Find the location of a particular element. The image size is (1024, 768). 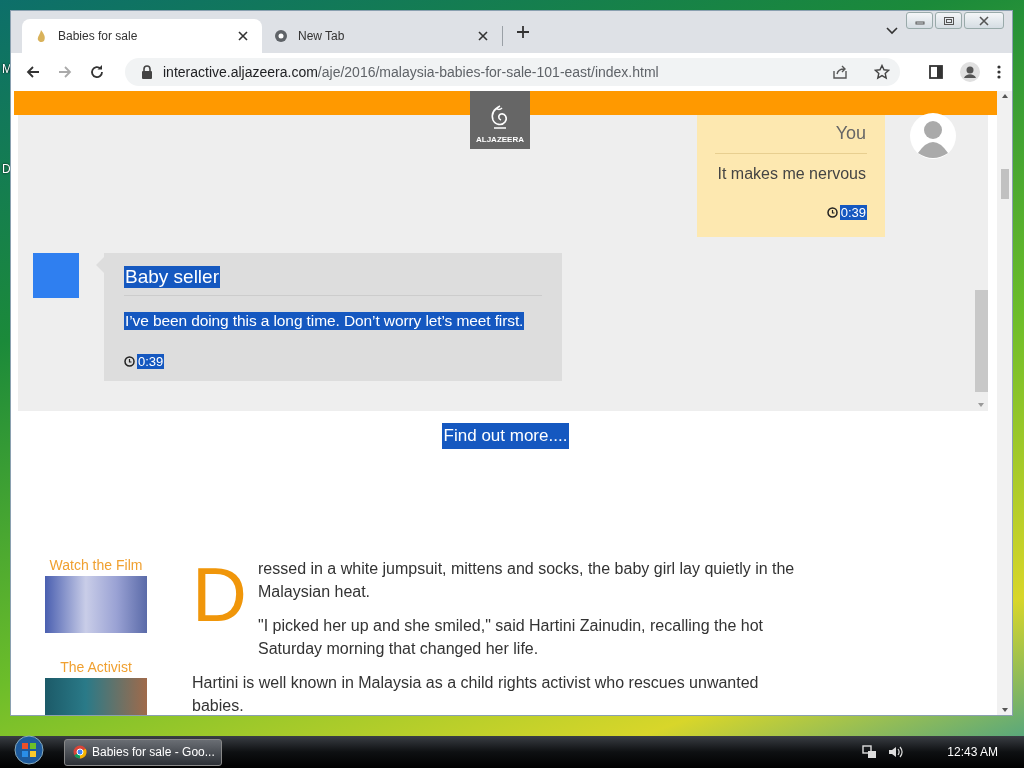

lock-icon is located at coordinates (147, 72).